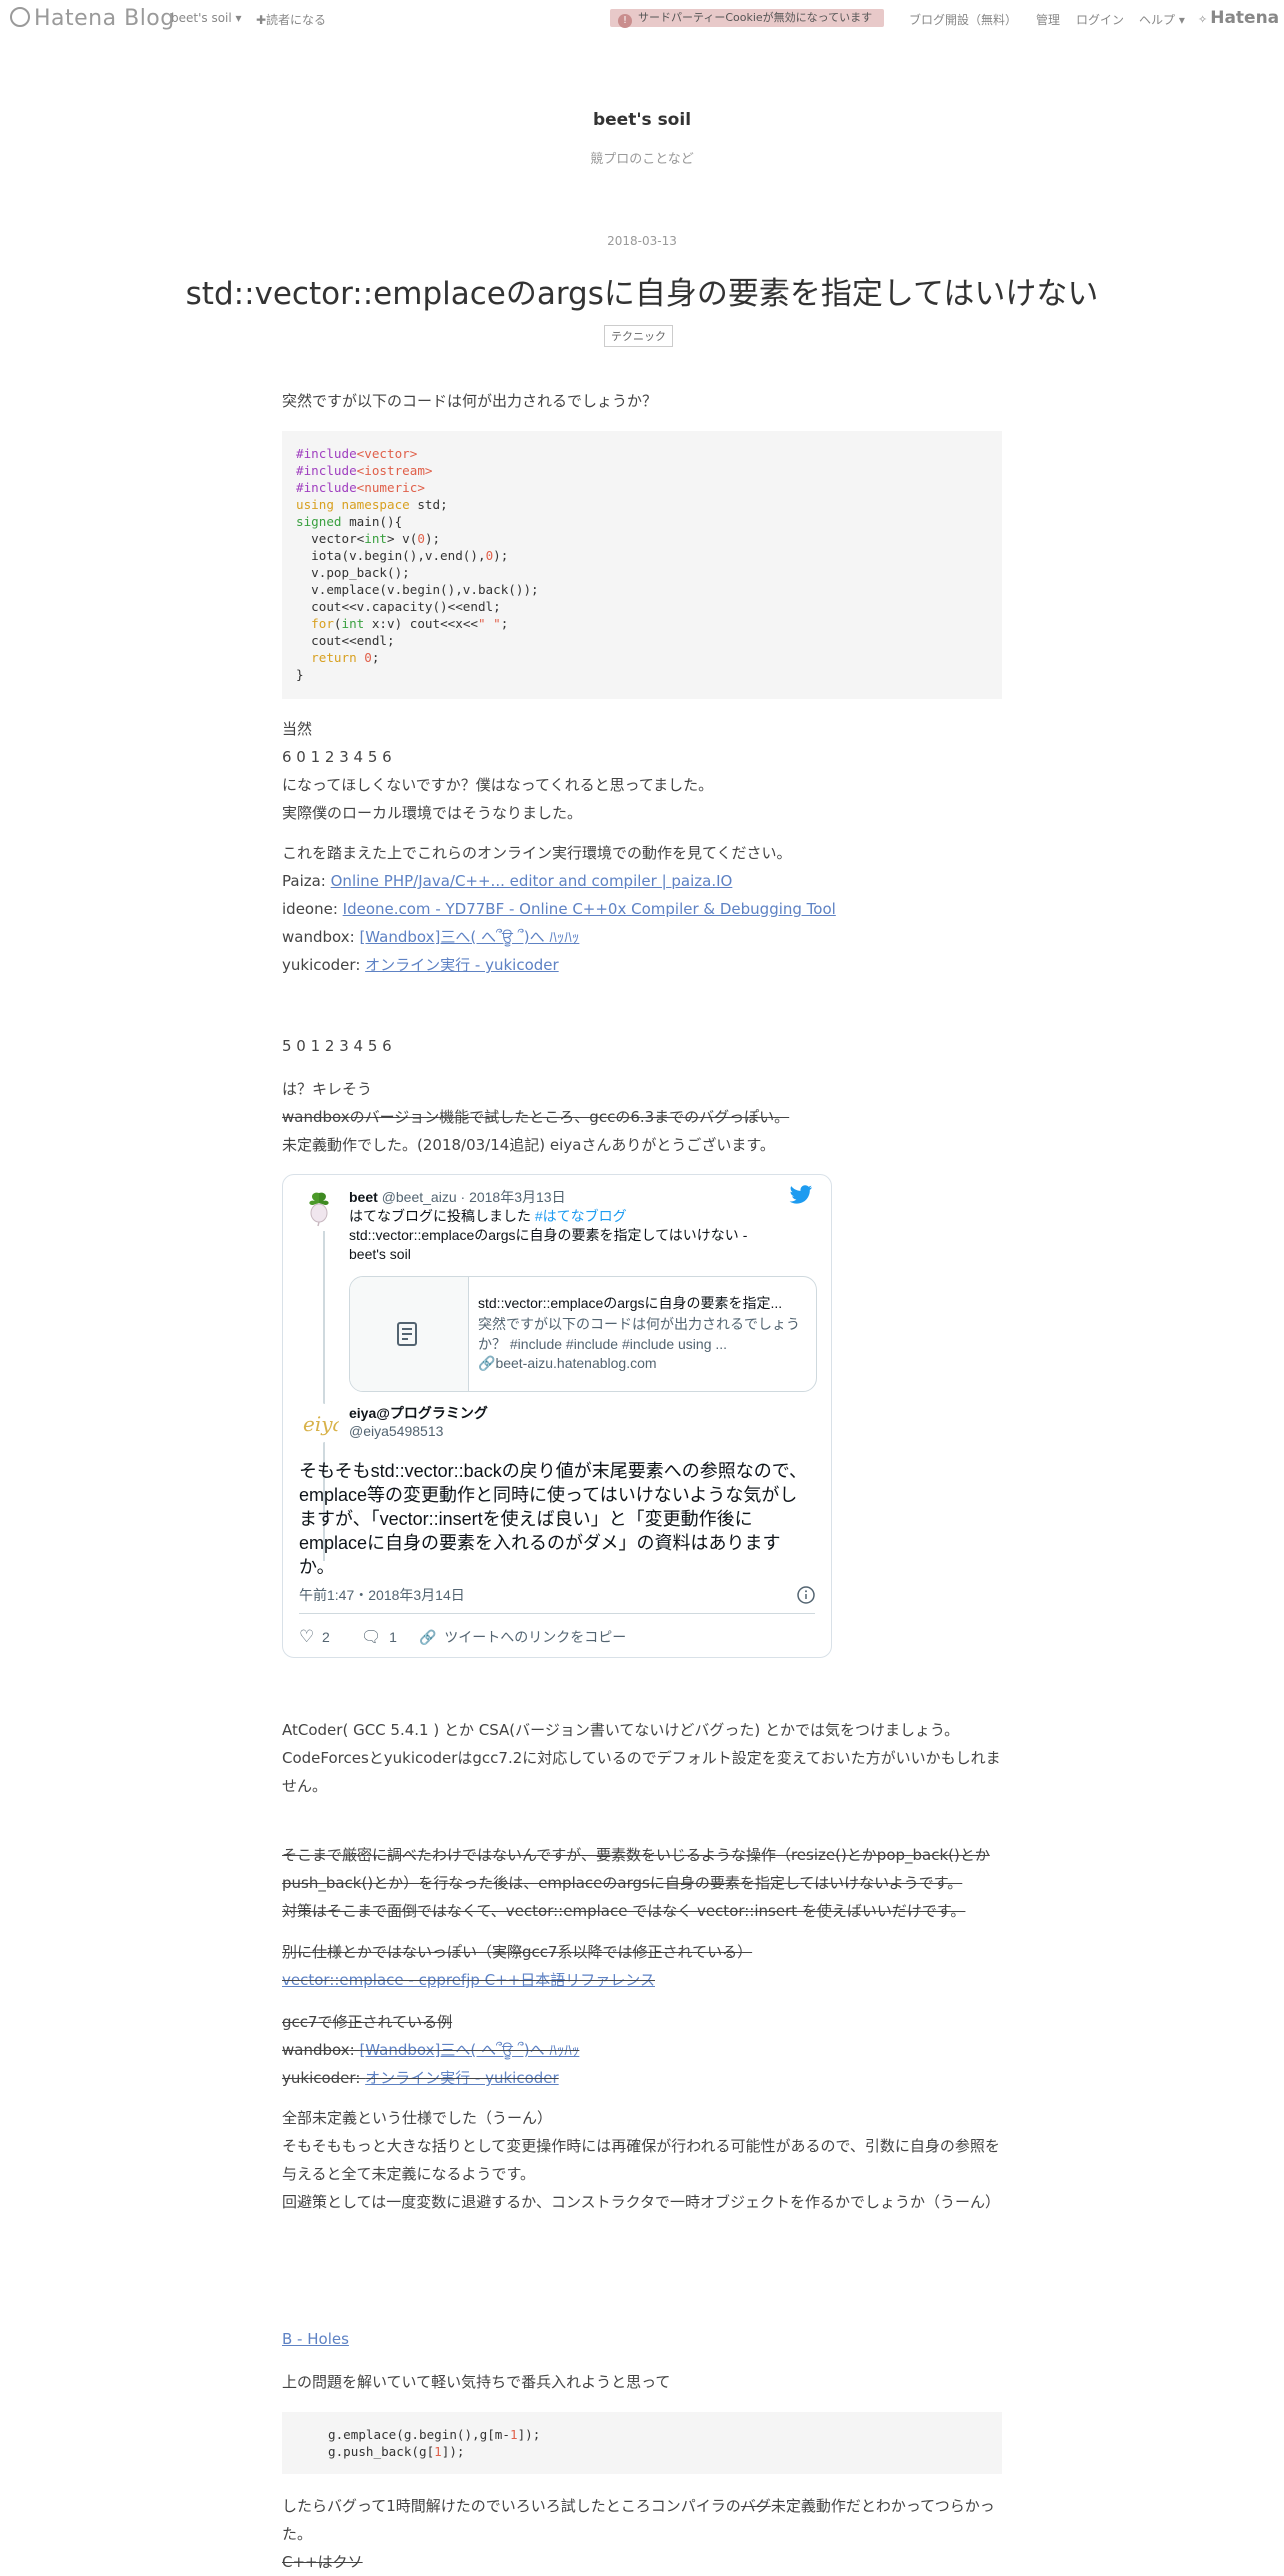 The image size is (1284, 2576). I want to click on tweet2-name: eiya@プログラミング, so click(418, 1413).